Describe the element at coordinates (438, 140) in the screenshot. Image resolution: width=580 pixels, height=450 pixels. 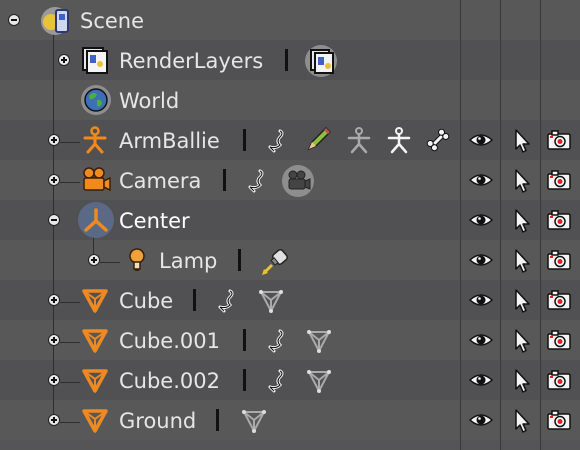
I see `bone-icon` at that location.